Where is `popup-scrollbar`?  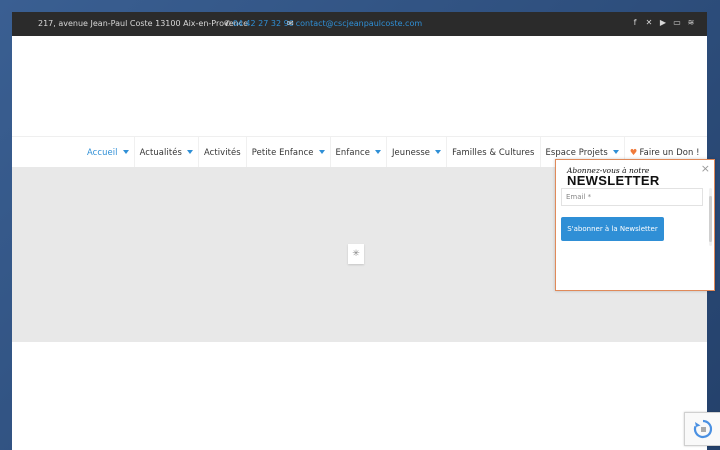 popup-scrollbar is located at coordinates (710, 217).